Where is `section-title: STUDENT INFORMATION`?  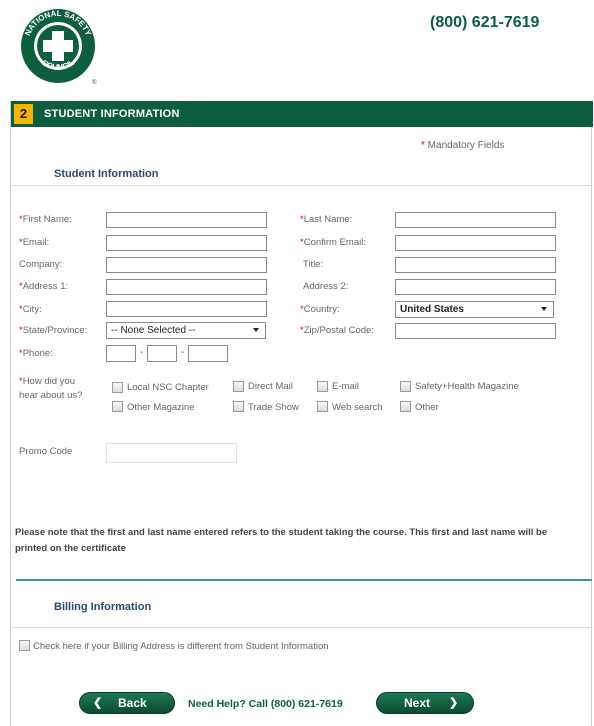 section-title: STUDENT INFORMATION is located at coordinates (112, 114).